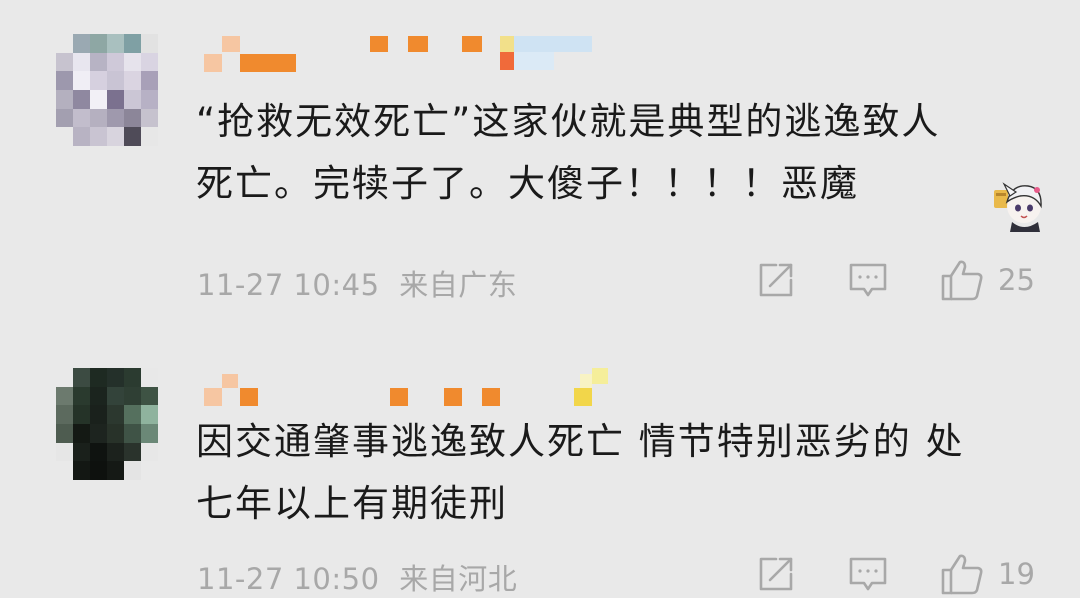 Image resolution: width=1080 pixels, height=598 pixels. I want to click on comment-actions: 19, so click(902, 574).